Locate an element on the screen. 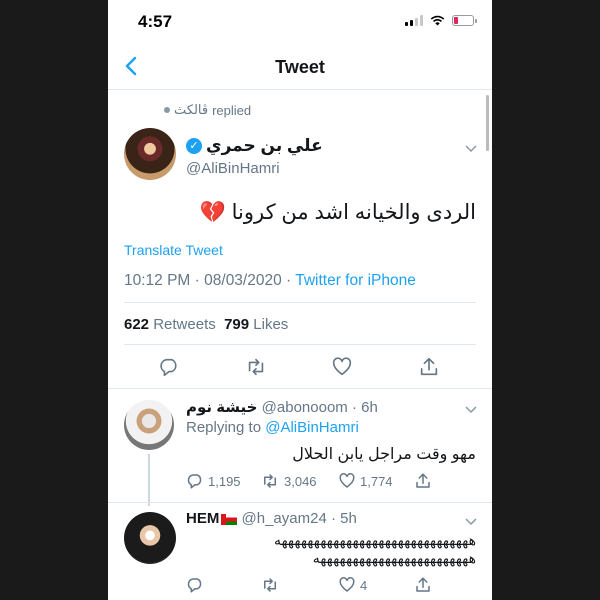 This screenshot has height=600, width=600. verified-badge-icon: ✓ is located at coordinates (194, 146).